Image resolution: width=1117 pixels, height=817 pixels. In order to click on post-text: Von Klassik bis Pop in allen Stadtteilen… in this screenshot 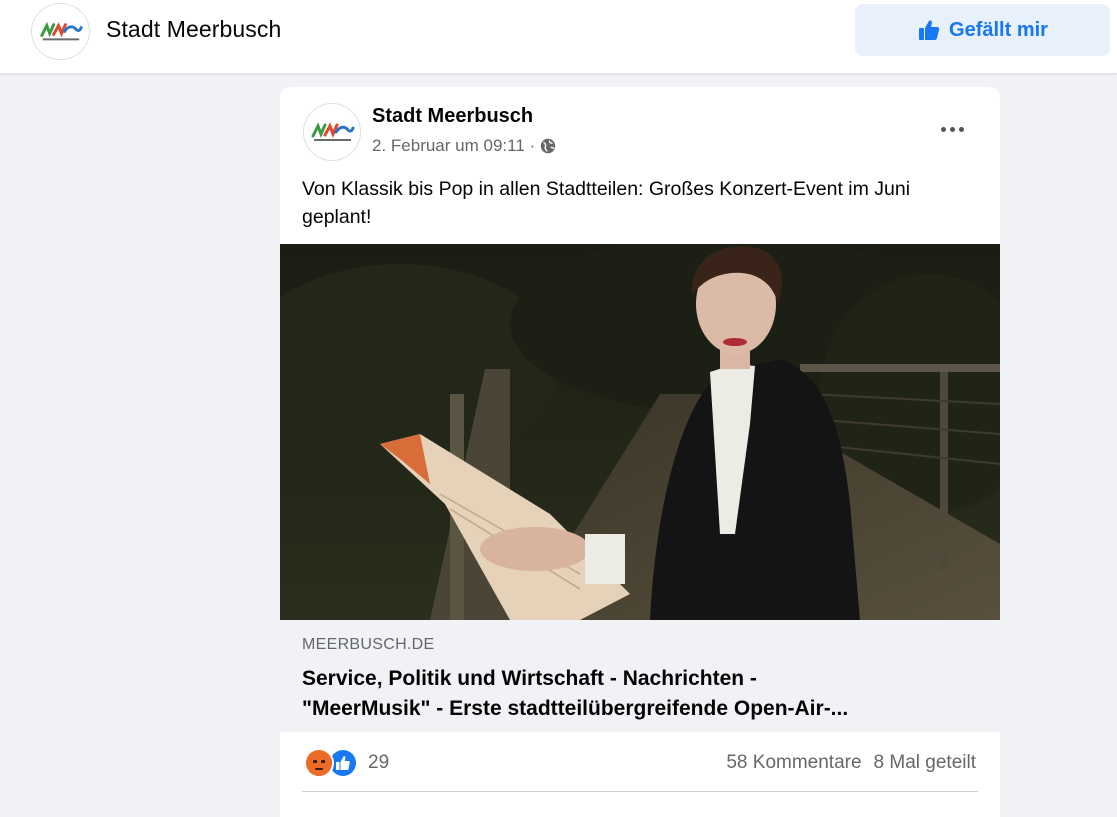, I will do `click(606, 203)`.